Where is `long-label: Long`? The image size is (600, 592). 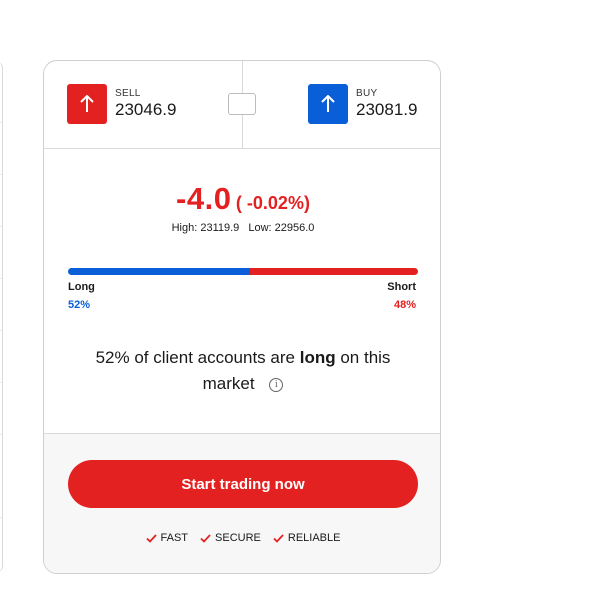
long-label: Long is located at coordinates (81, 287).